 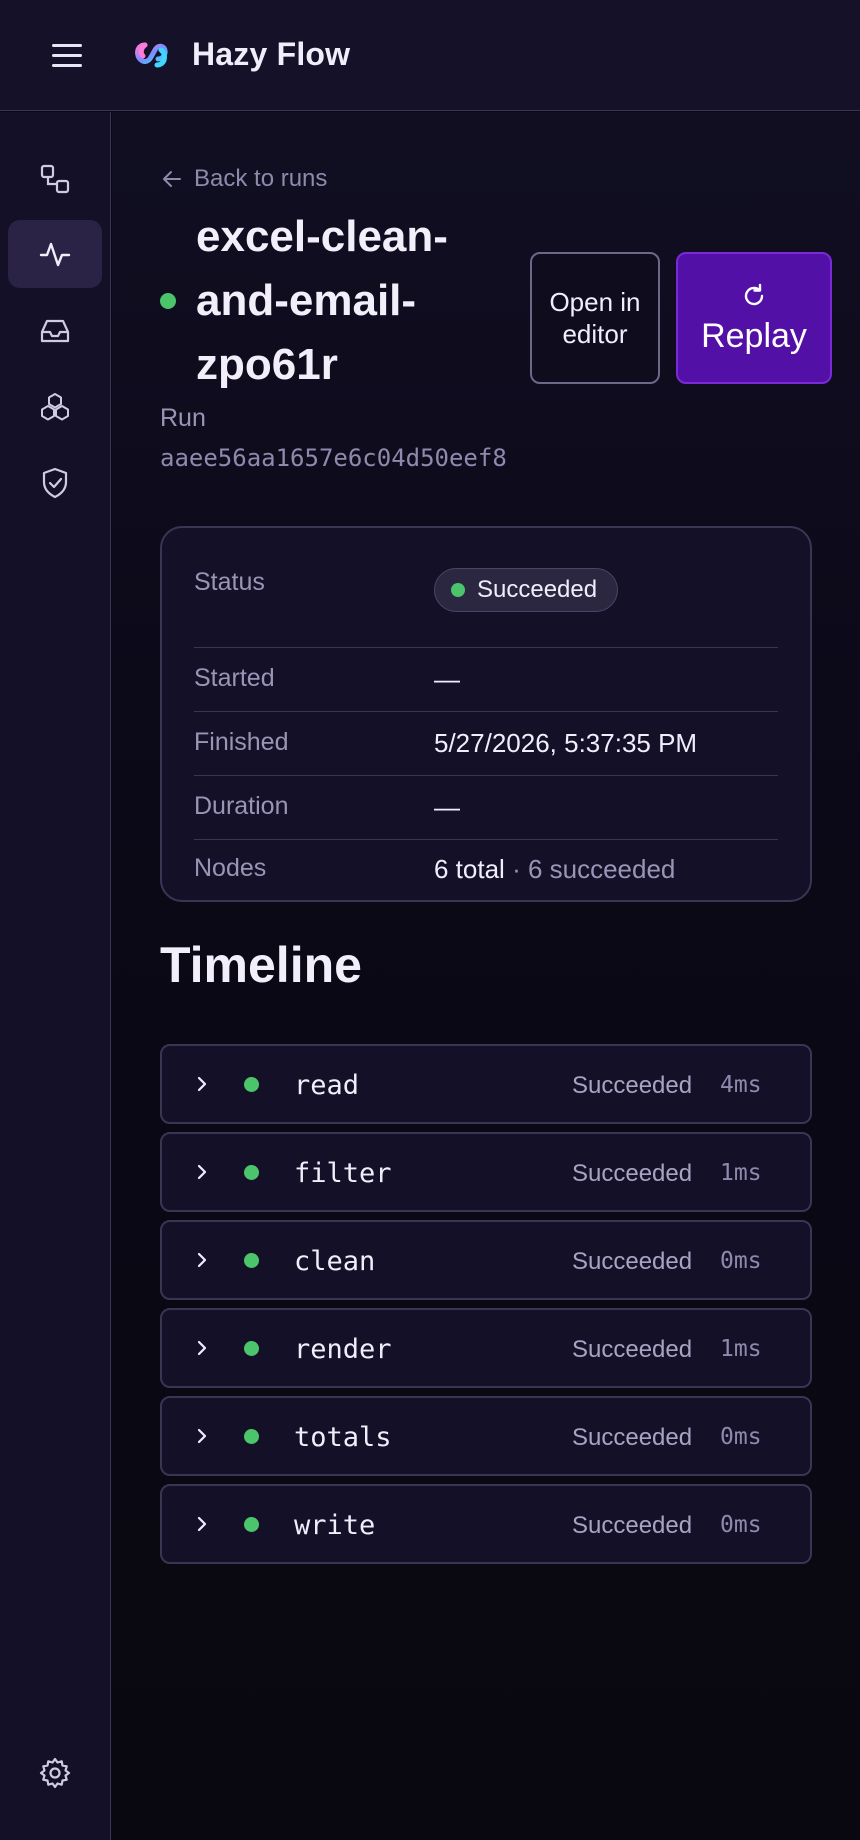 I want to click on node-name: totals, so click(x=343, y=1437).